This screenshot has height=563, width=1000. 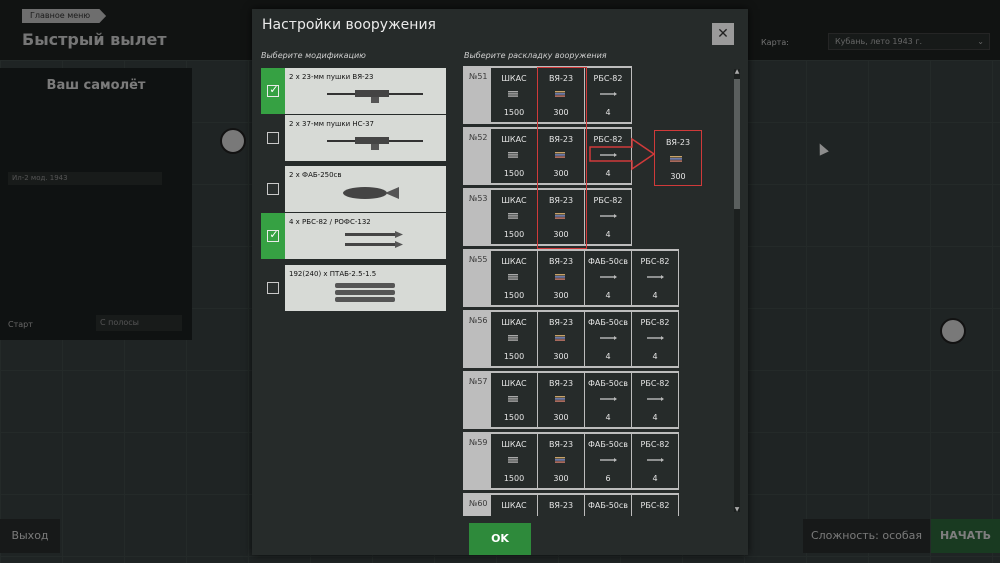 I want to click on modification-item: ✓ 2 x 23-мм пушки ВЯ-23, so click(x=353, y=91).